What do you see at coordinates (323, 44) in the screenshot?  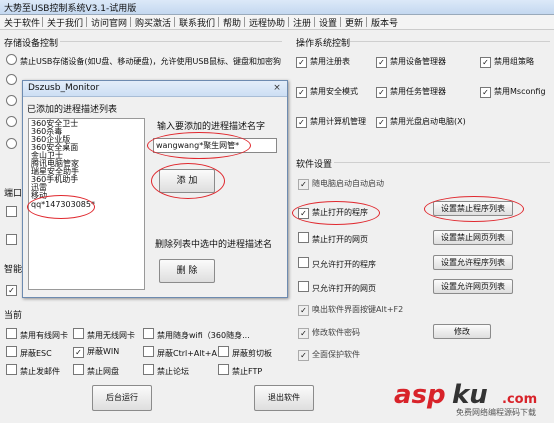 I see `os-group-title: 操作系统控制` at bounding box center [323, 44].